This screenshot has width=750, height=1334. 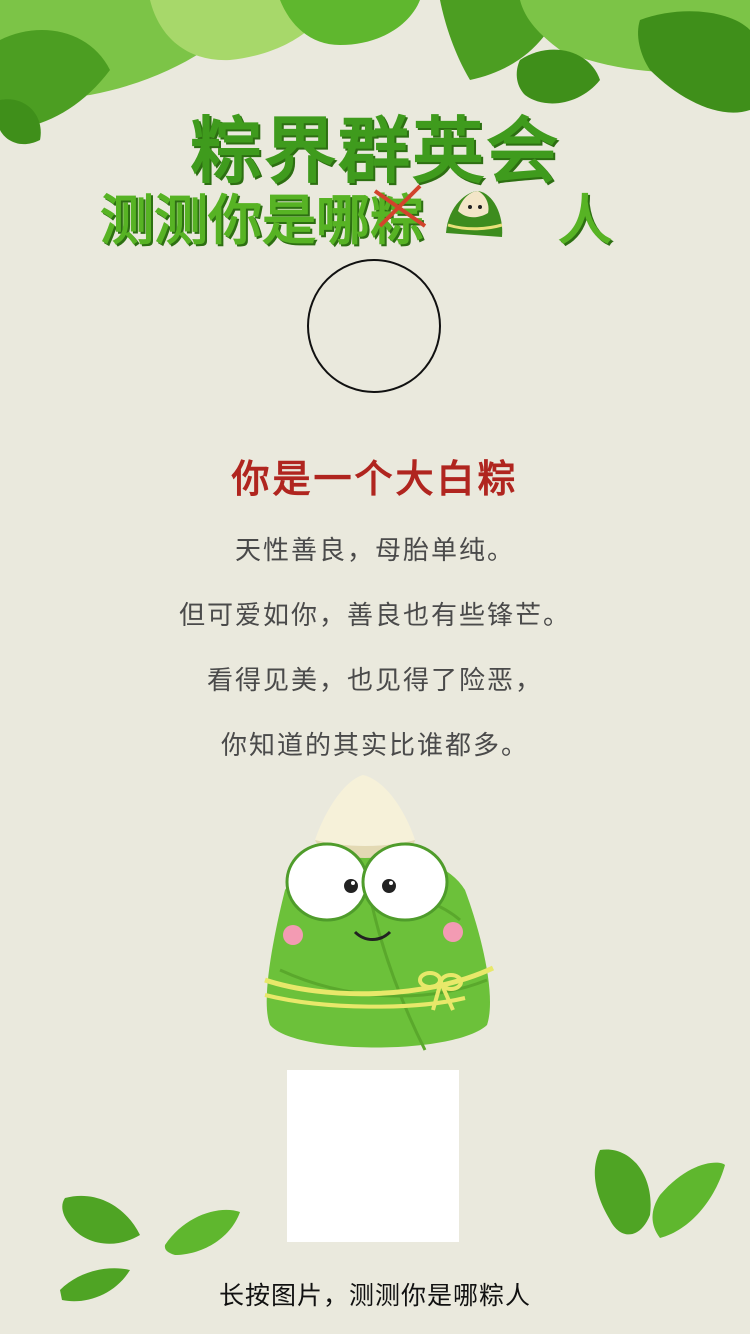 What do you see at coordinates (379, 913) in the screenshot?
I see `zongzi-character-illustration` at bounding box center [379, 913].